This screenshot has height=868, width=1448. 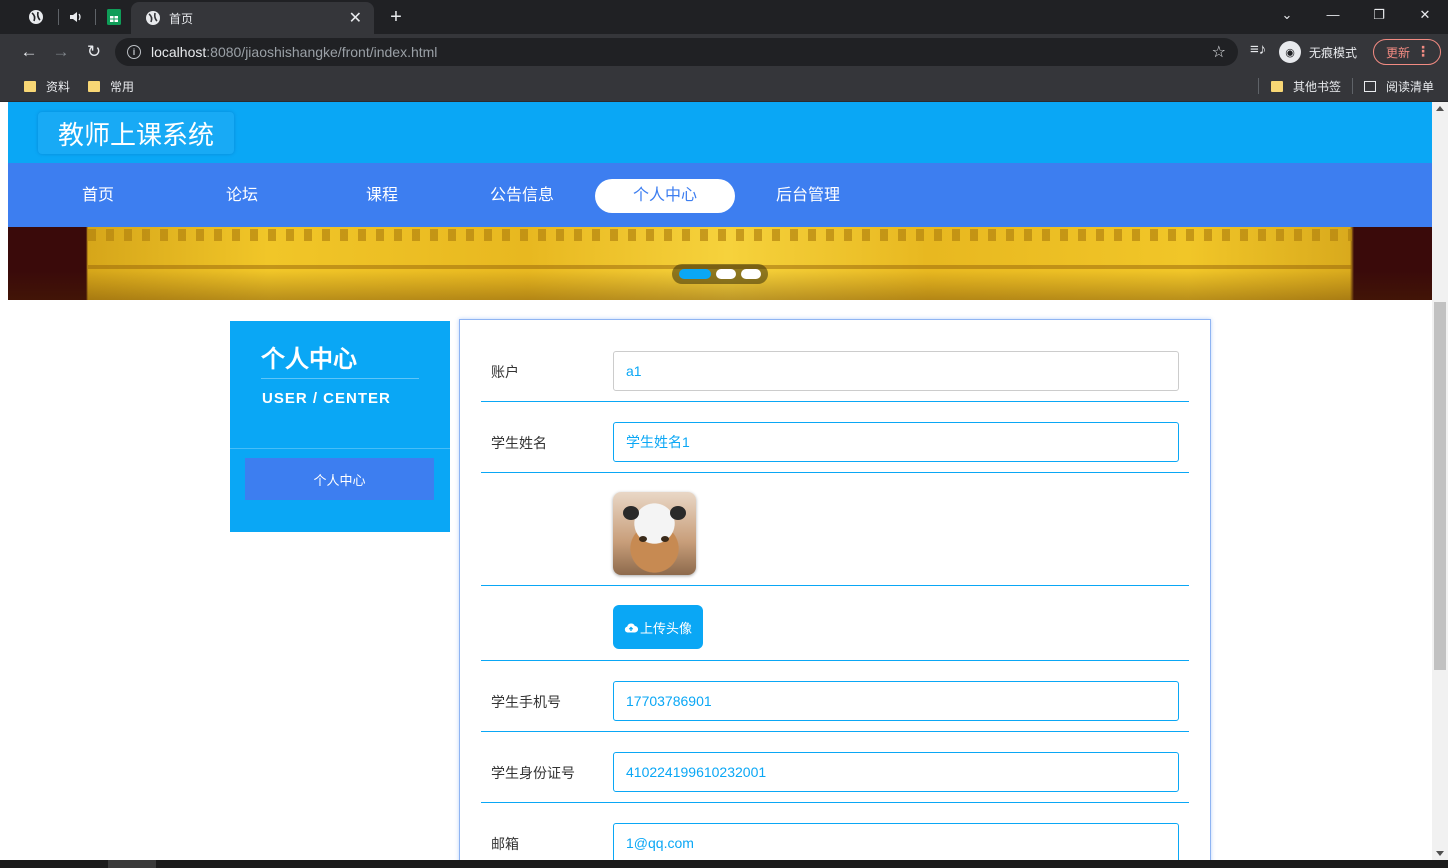 What do you see at coordinates (252, 18) in the screenshot?
I see `active-tab: 首页 ✕` at bounding box center [252, 18].